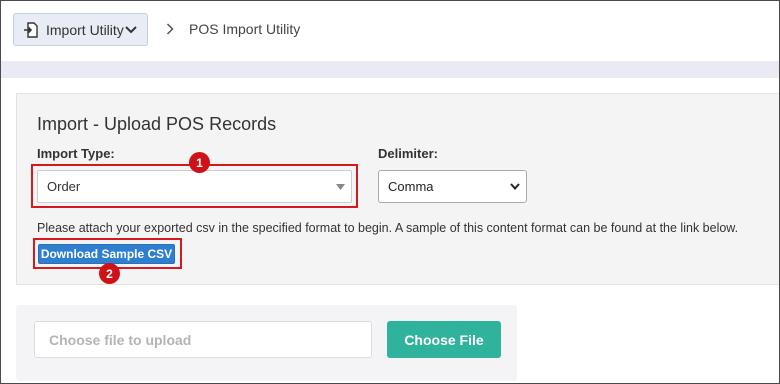 This screenshot has height=384, width=780. Describe the element at coordinates (76, 153) in the screenshot. I see `import-type-label: Import Type:` at that location.